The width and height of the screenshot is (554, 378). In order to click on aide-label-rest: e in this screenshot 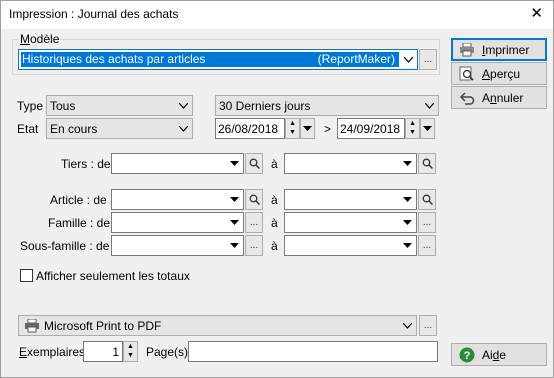, I will do `click(503, 354)`.